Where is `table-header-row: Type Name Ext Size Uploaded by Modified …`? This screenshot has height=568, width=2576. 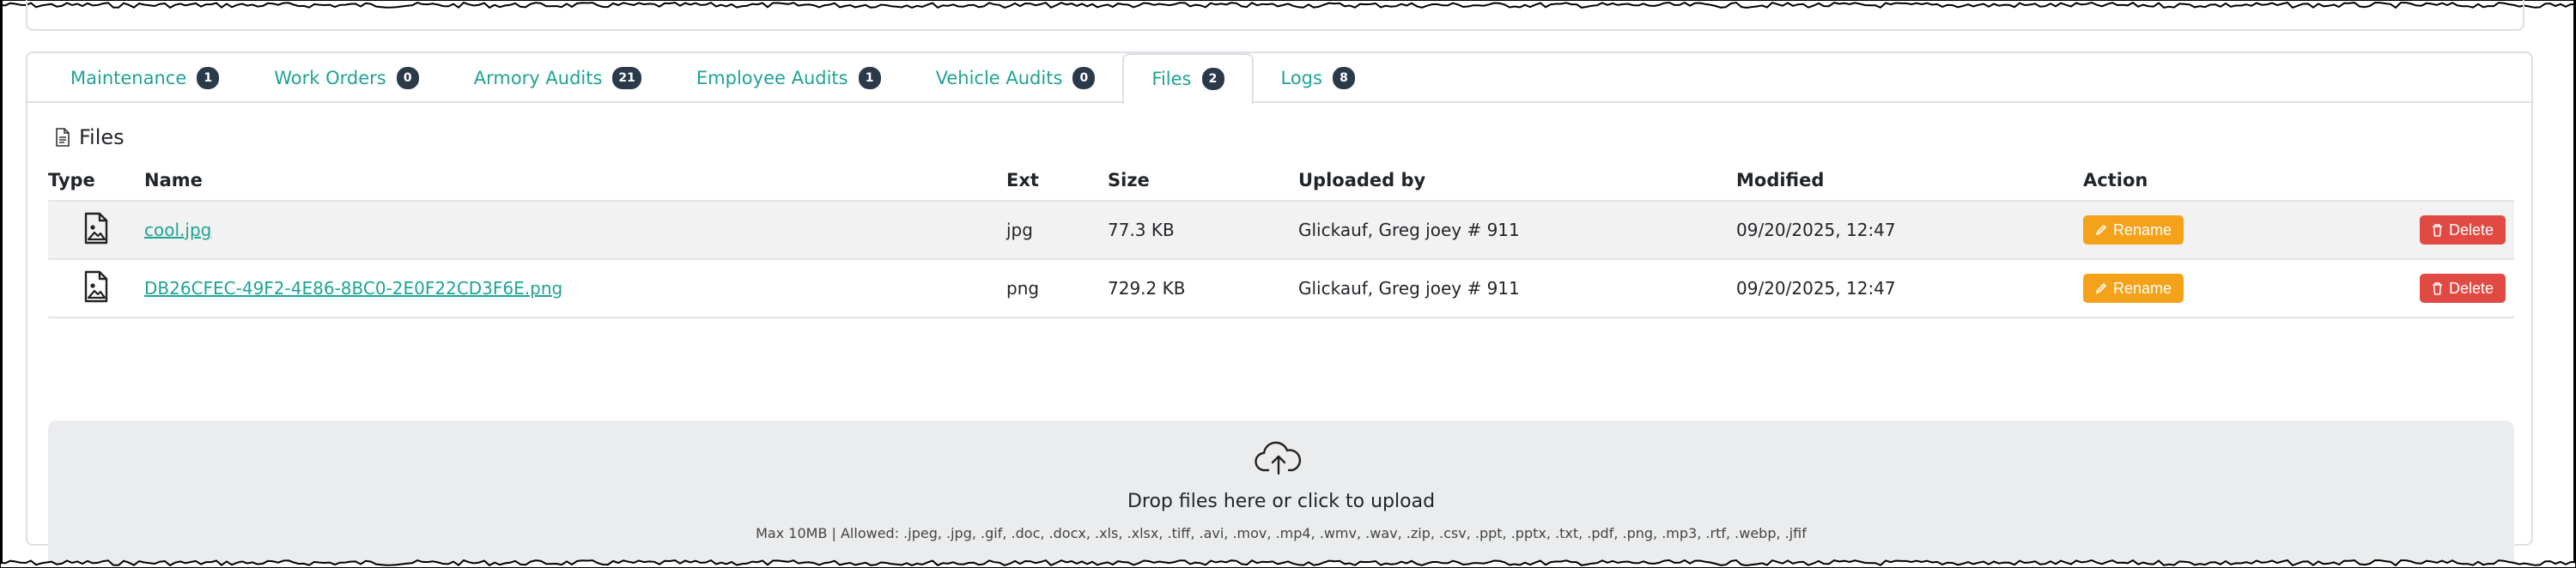
table-header-row: Type Name Ext Size Uploaded by Modified … is located at coordinates (1281, 180).